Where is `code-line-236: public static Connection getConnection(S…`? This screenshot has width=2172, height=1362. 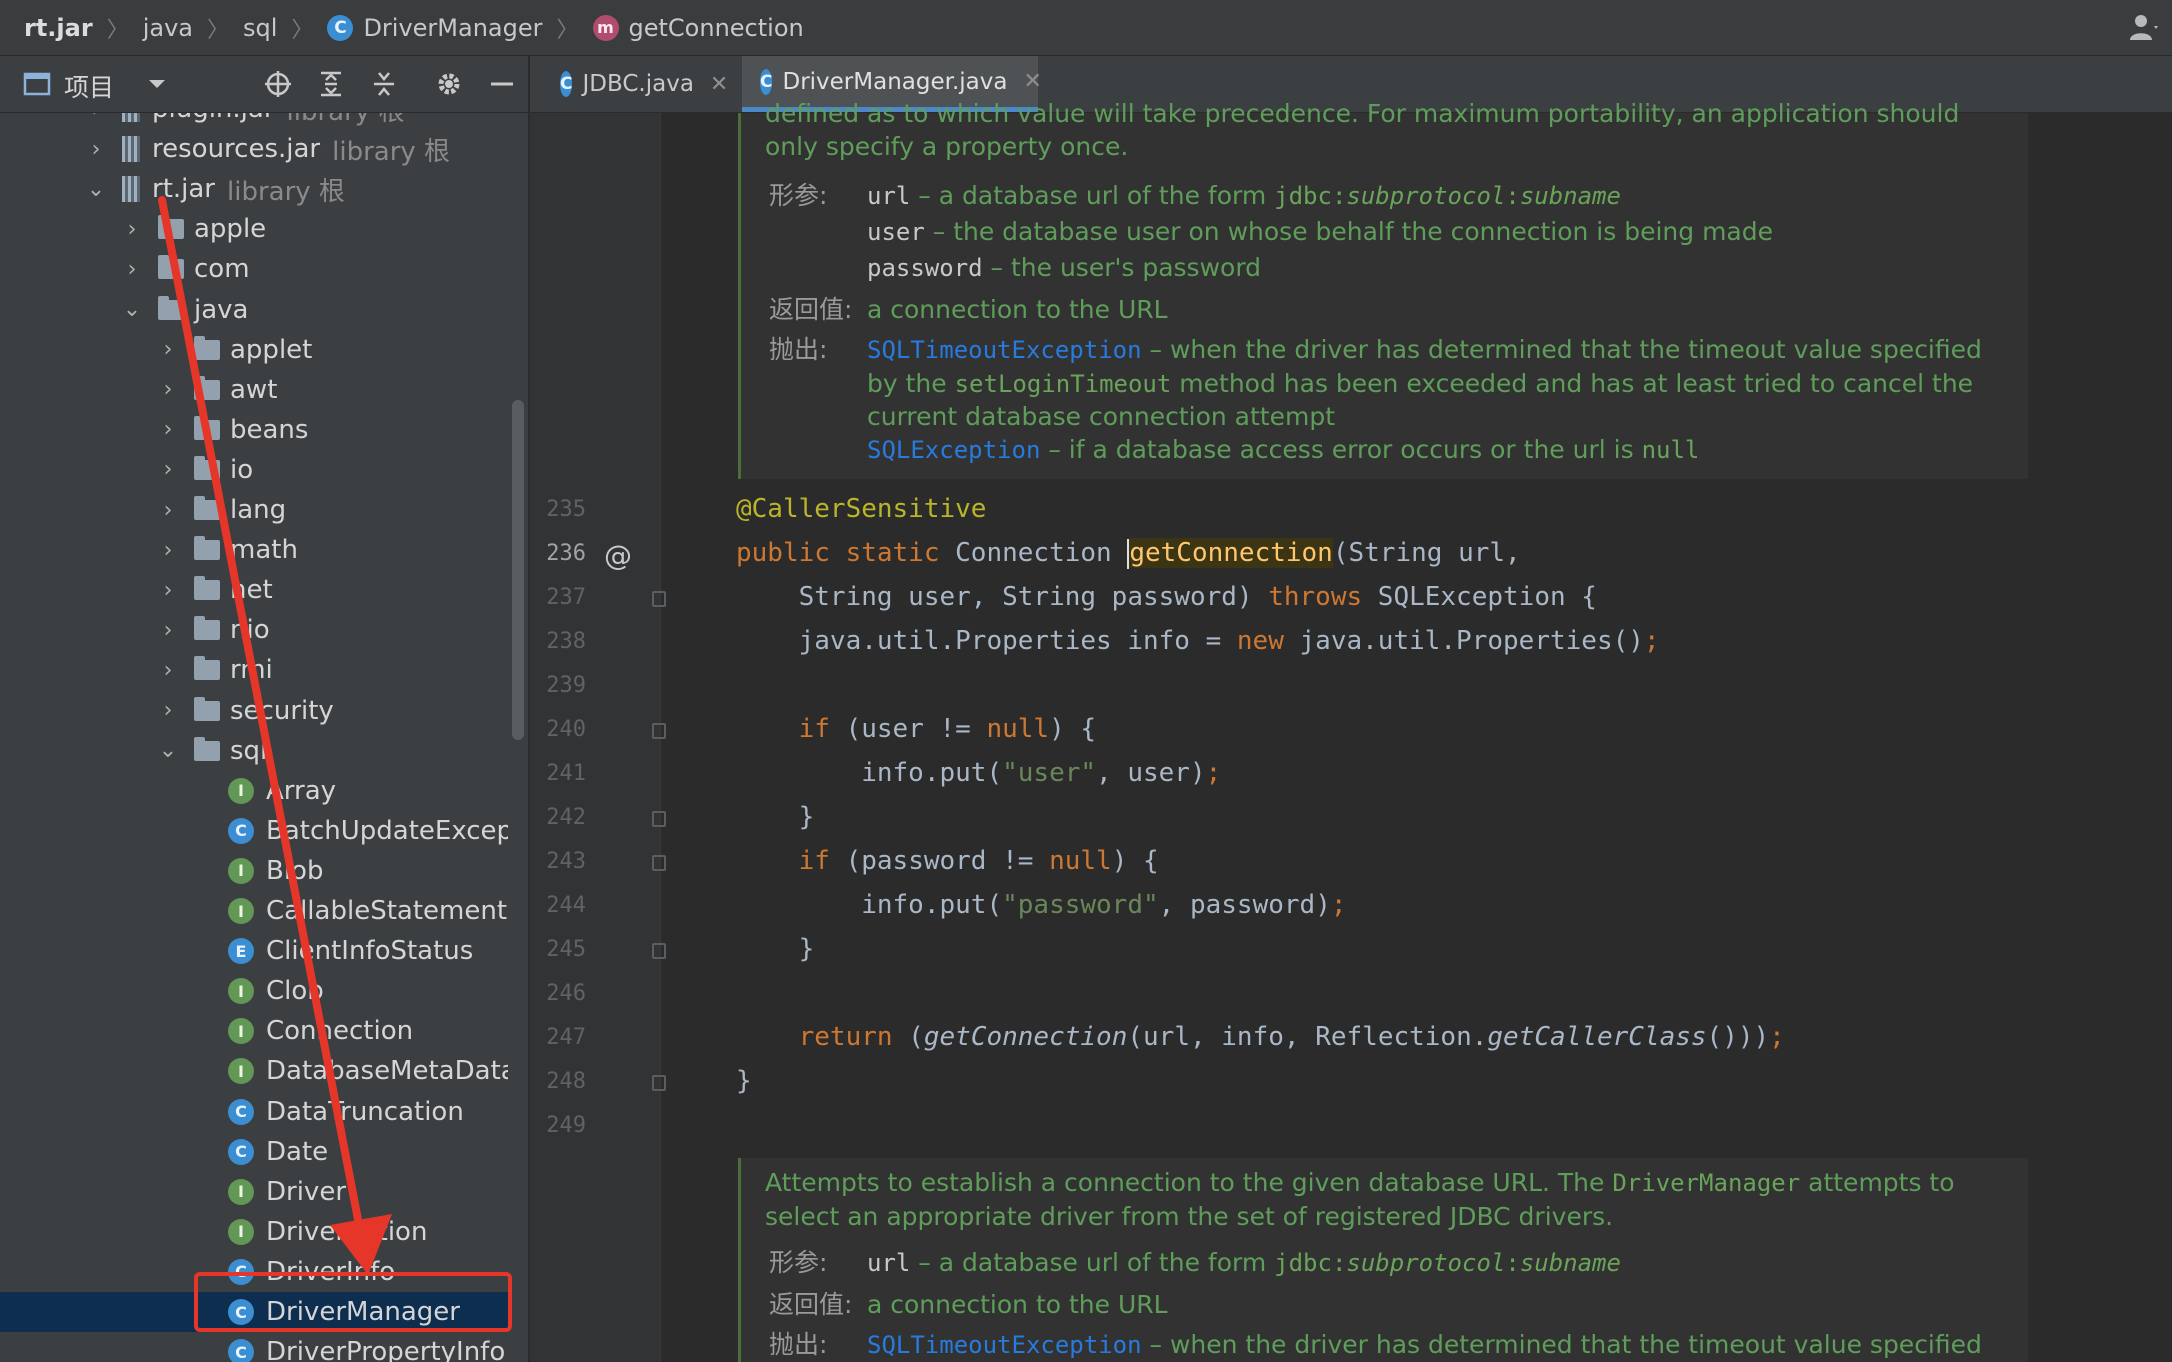 code-line-236: public static Connection getConnection(S… is located at coordinates (1128, 553).